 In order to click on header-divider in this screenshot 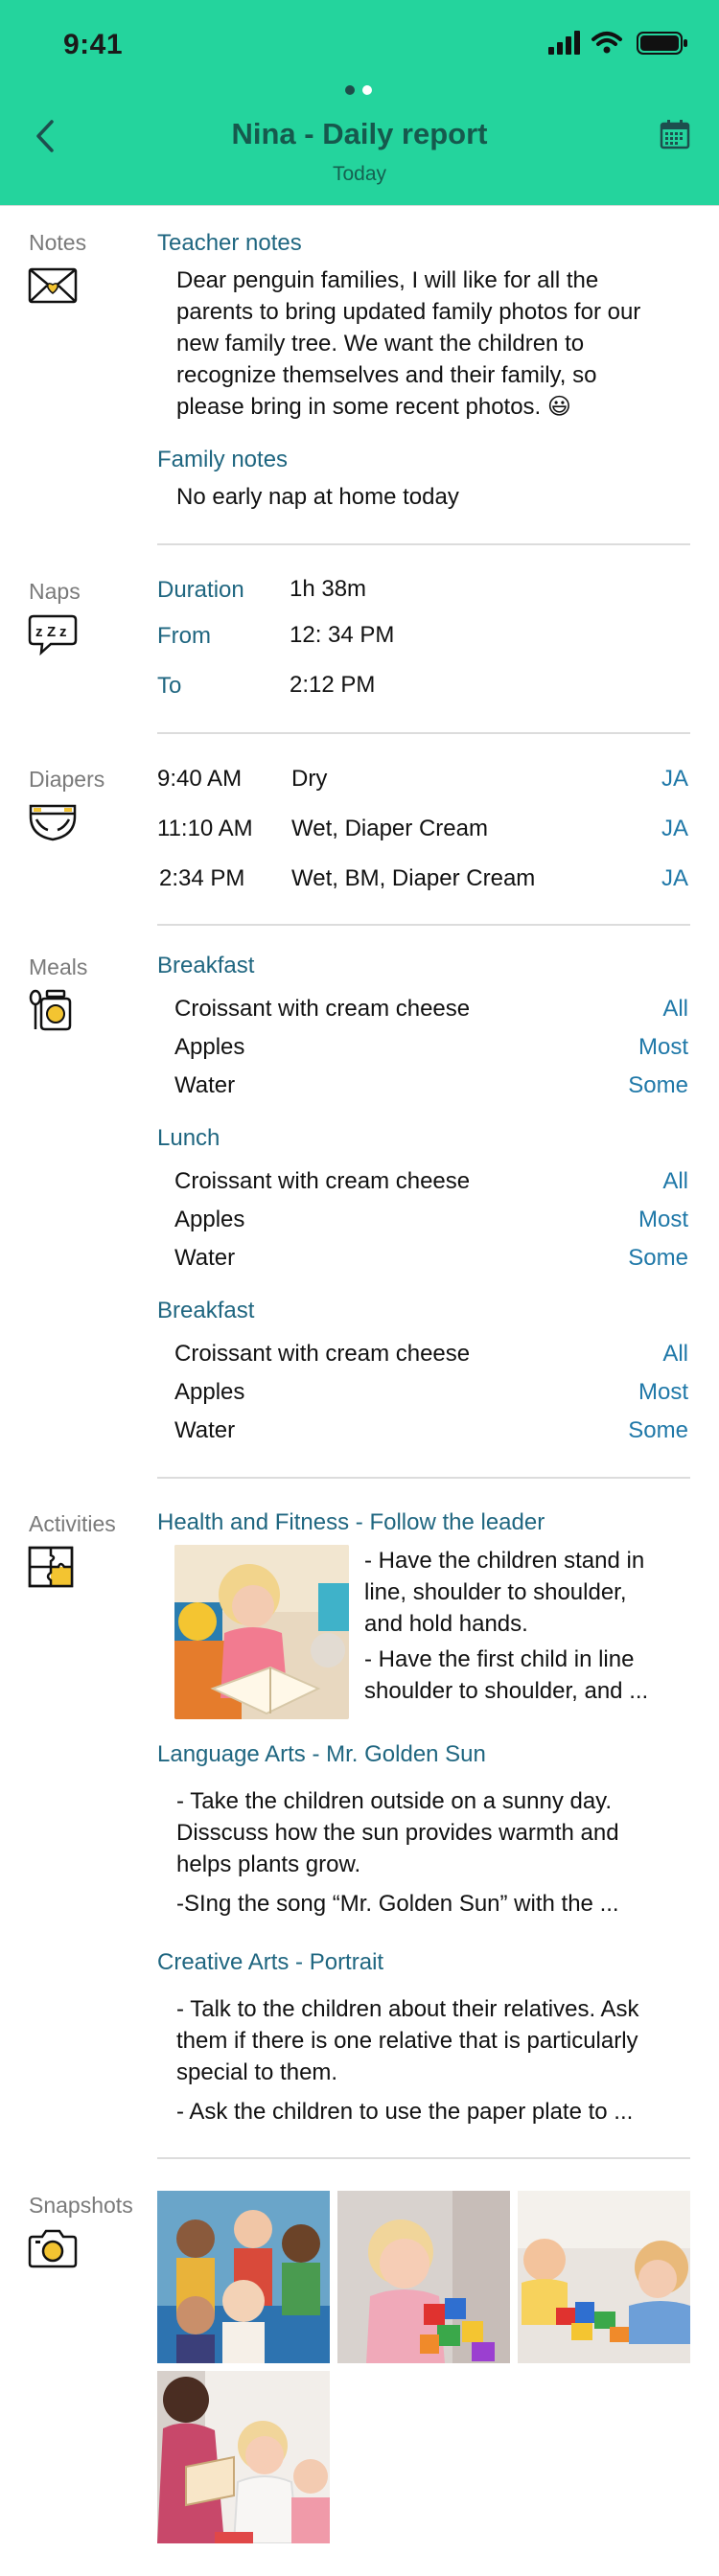, I will do `click(359, 205)`.